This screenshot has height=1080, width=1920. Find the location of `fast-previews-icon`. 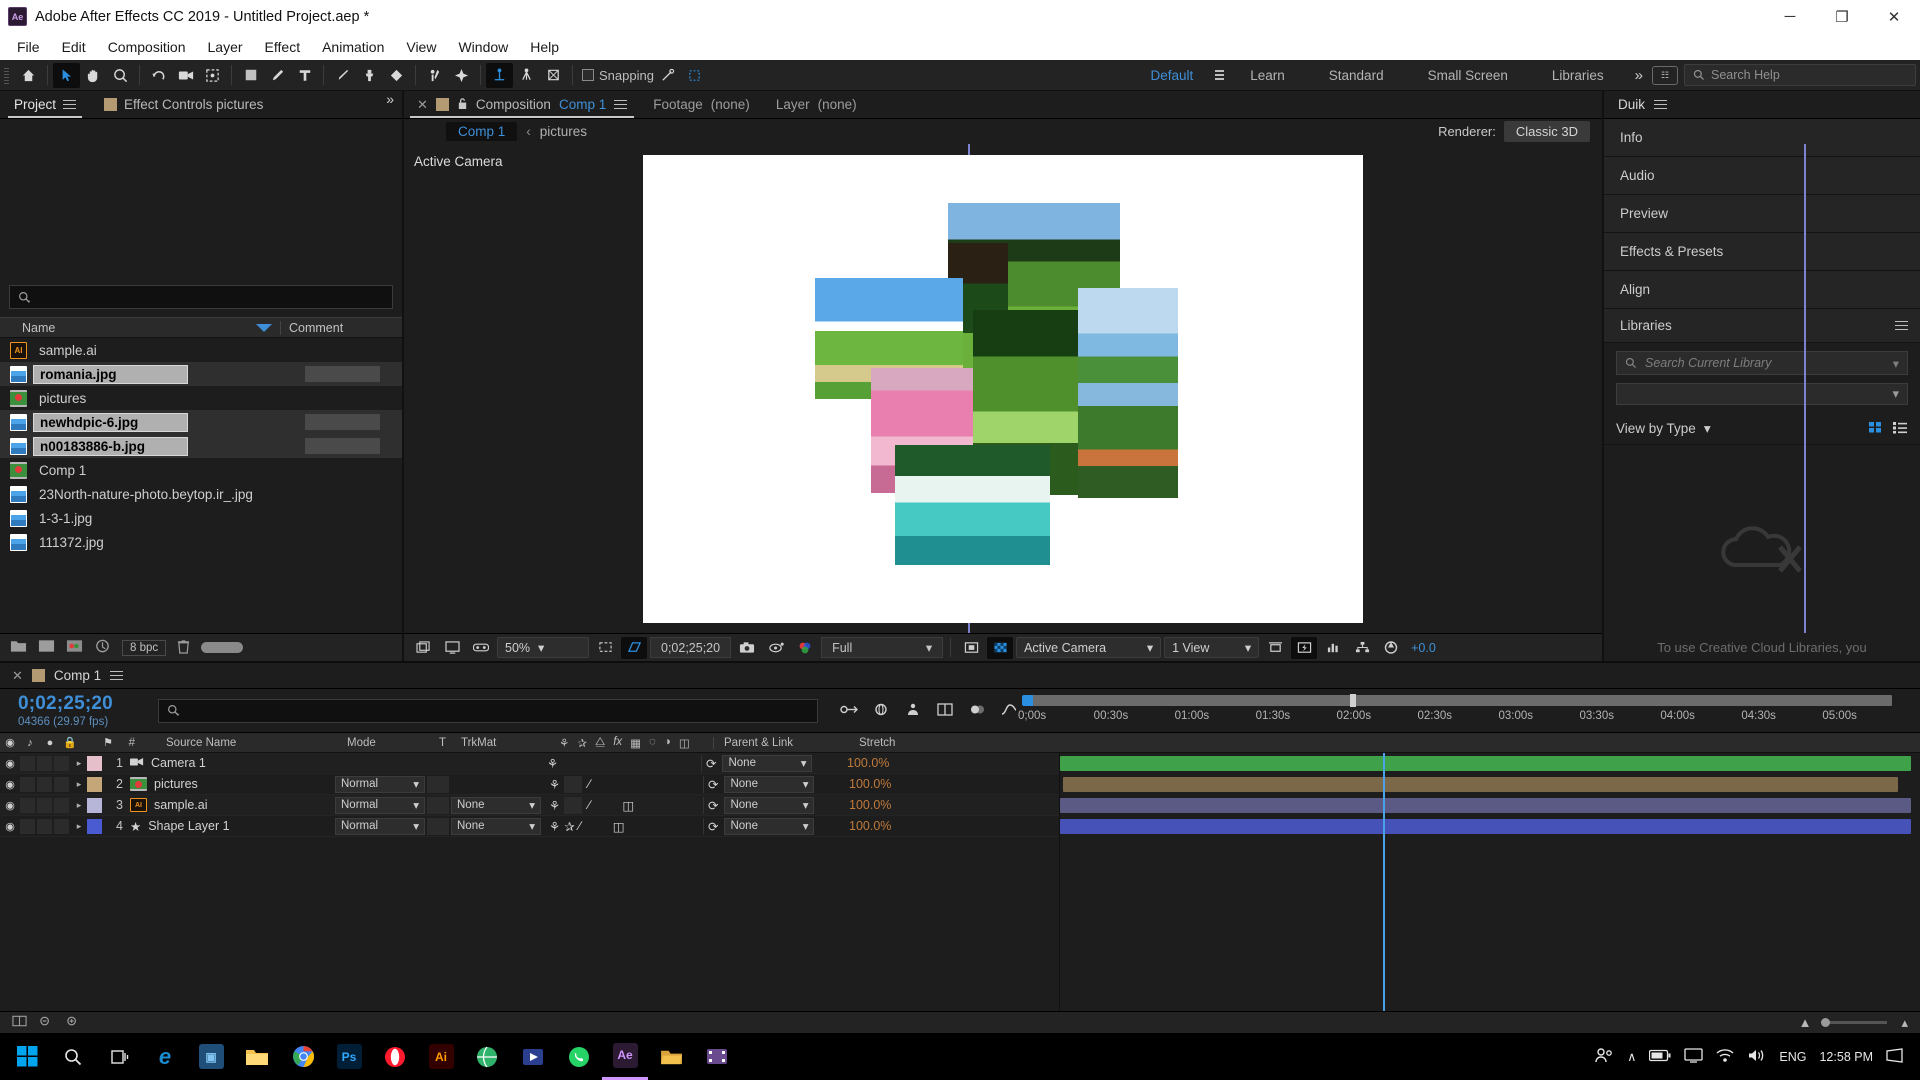

fast-previews-icon is located at coordinates (1304, 647).